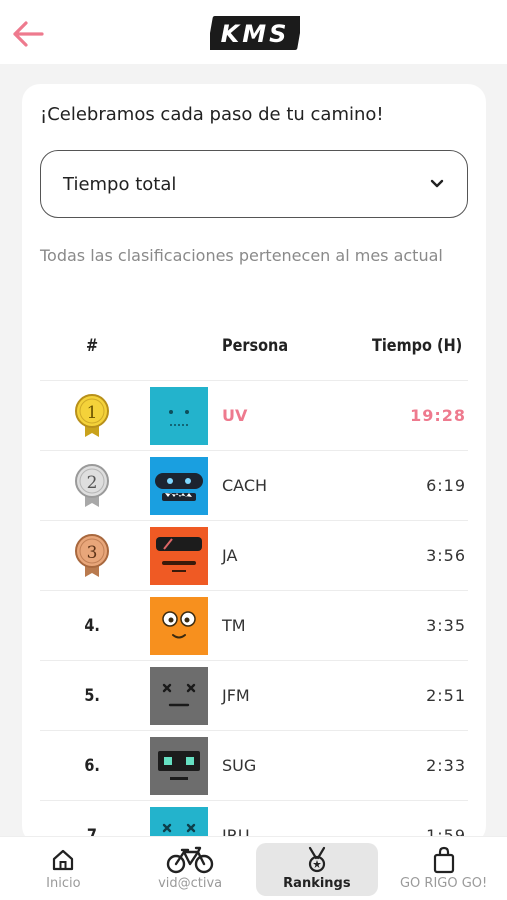 The width and height of the screenshot is (507, 900). I want to click on person-name: JA, so click(230, 555).